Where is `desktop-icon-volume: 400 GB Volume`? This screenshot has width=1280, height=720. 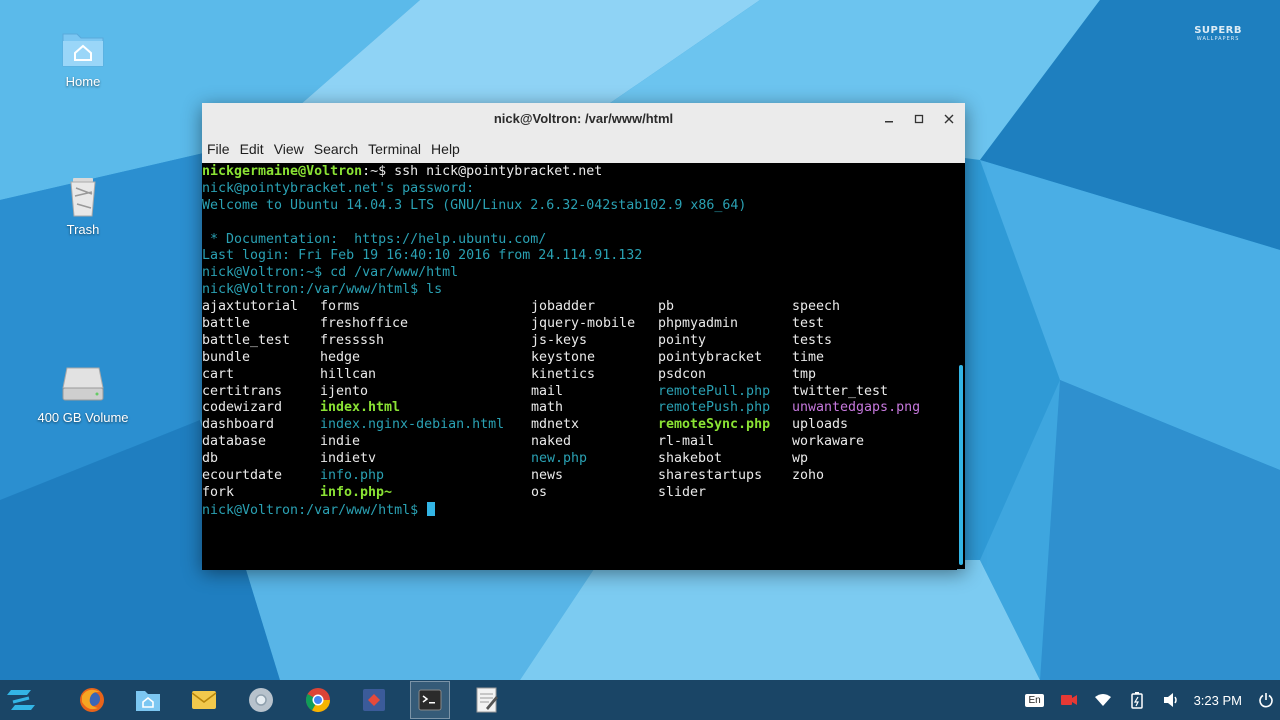
desktop-icon-volume: 400 GB Volume is located at coordinates (83, 392).